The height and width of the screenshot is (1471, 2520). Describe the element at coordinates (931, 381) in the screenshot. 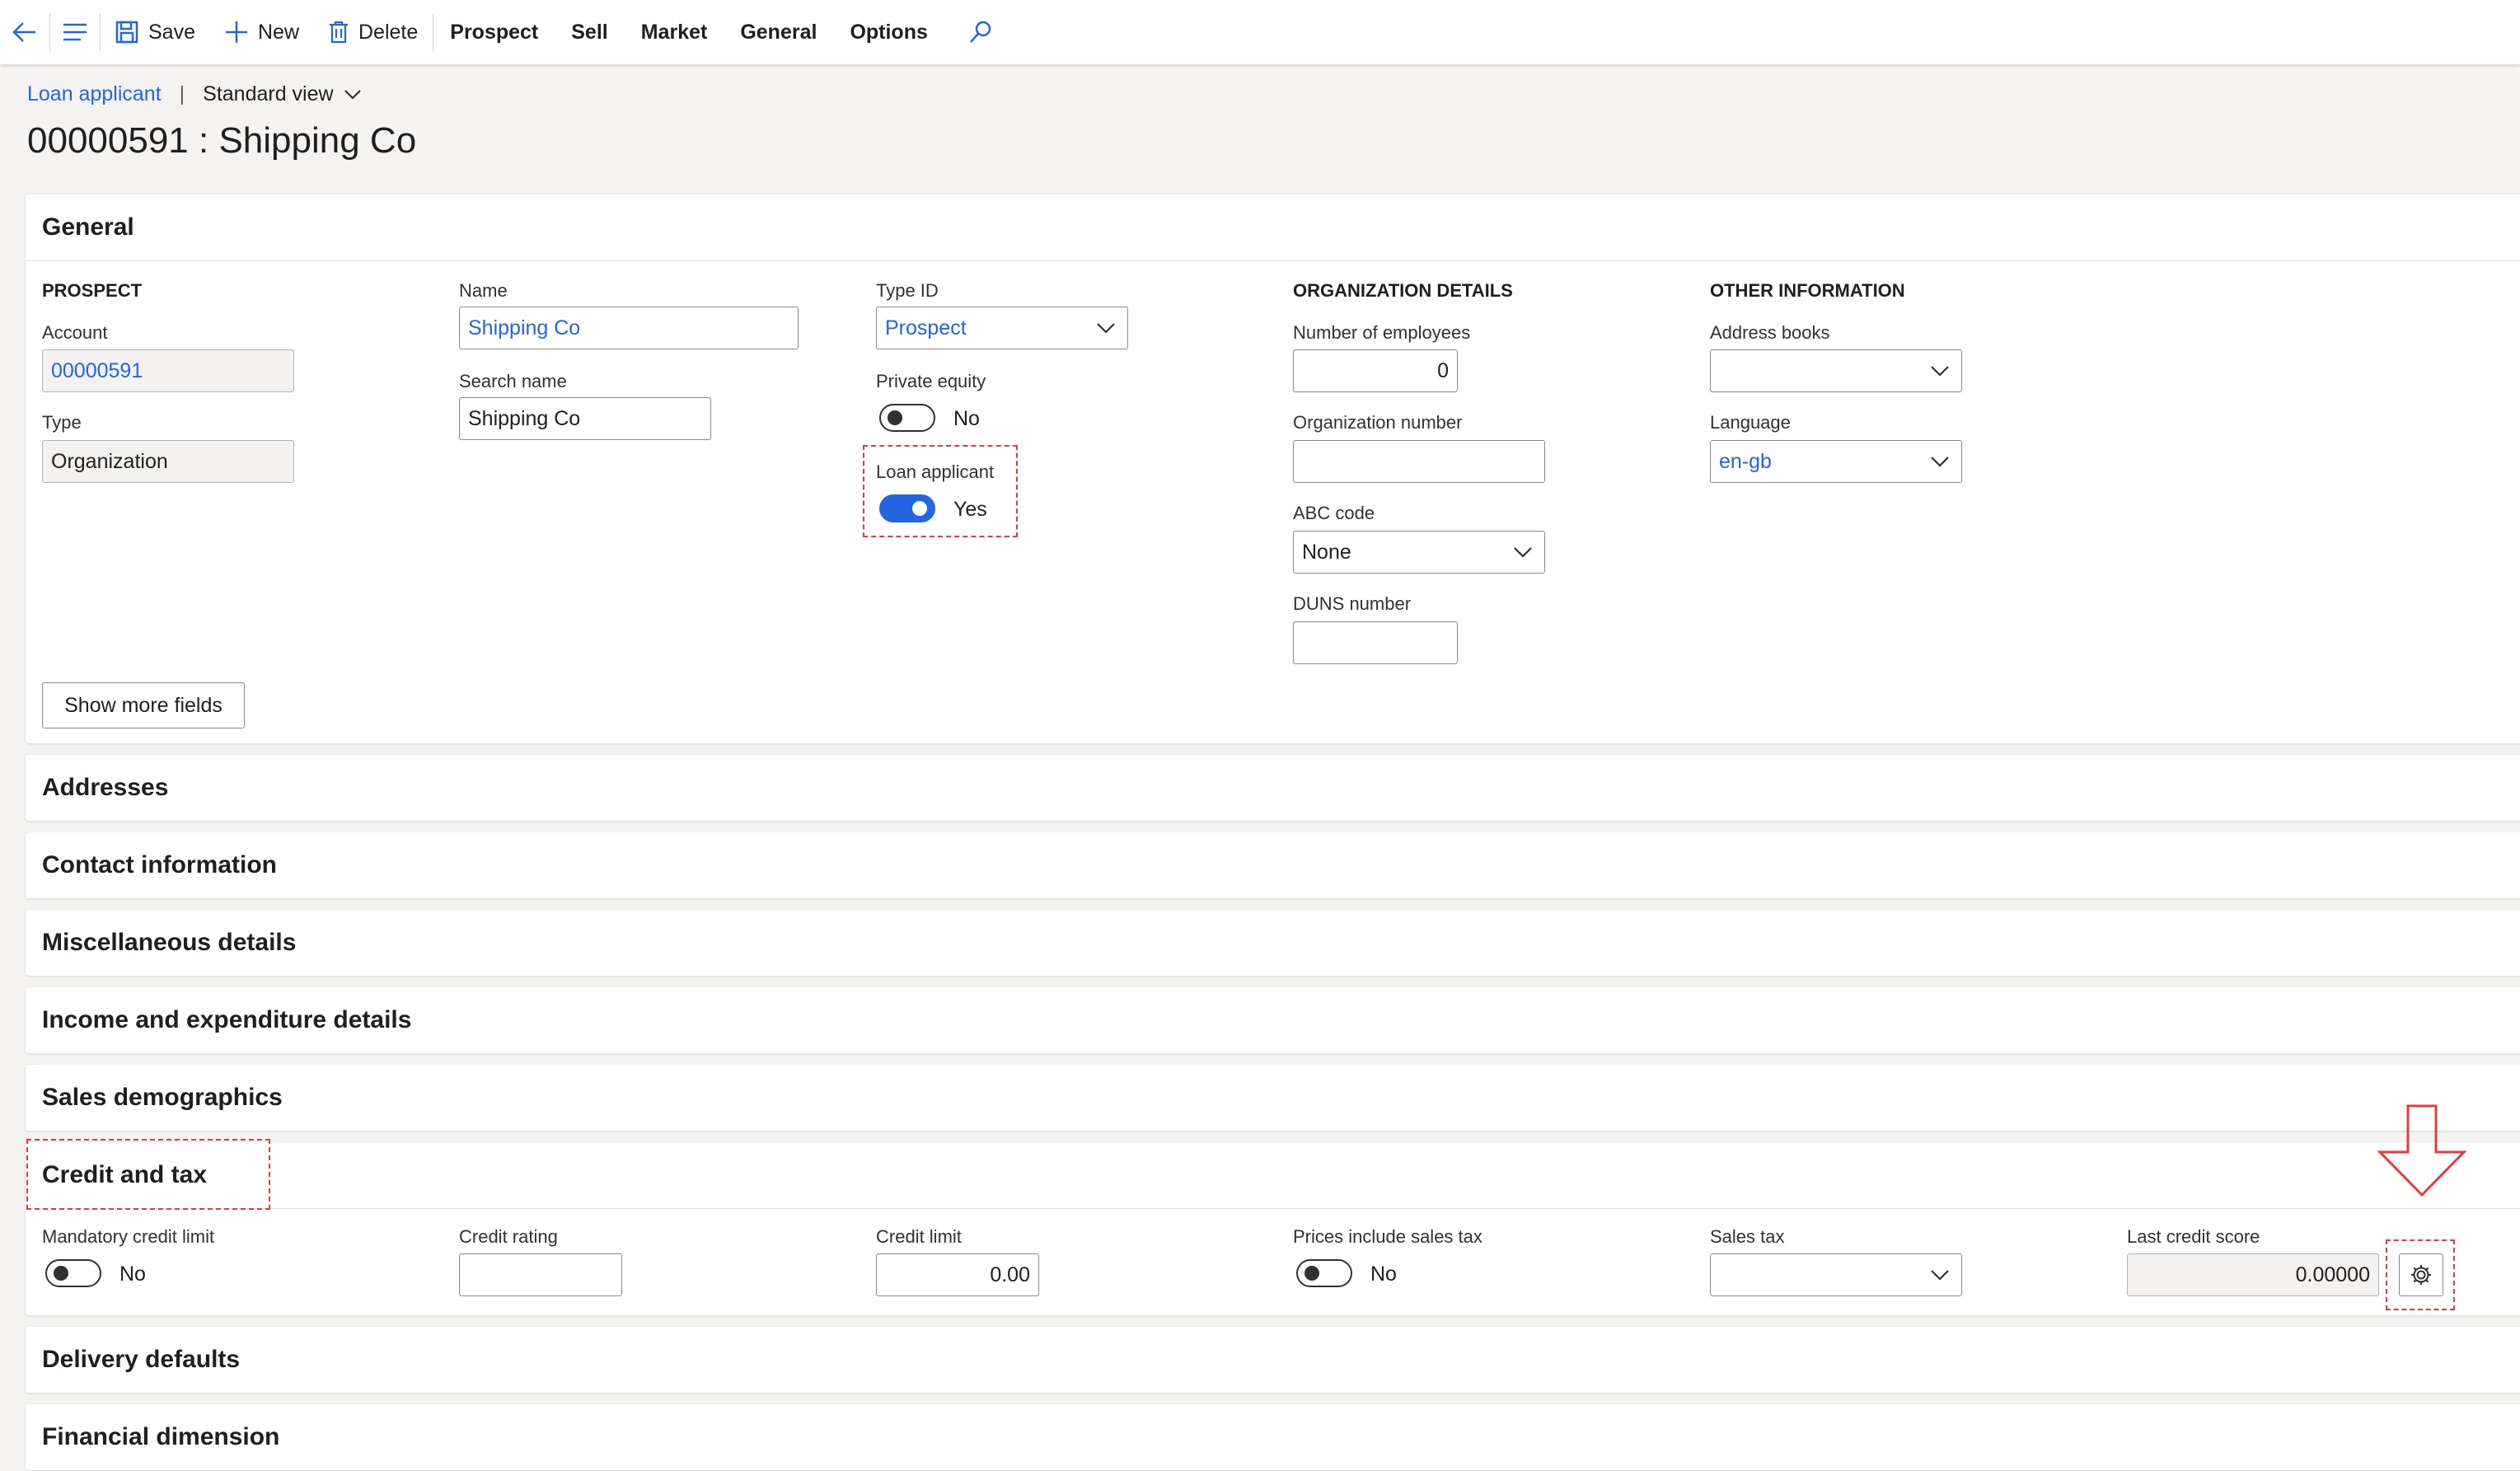

I see `private-equity-label: Private equity` at that location.